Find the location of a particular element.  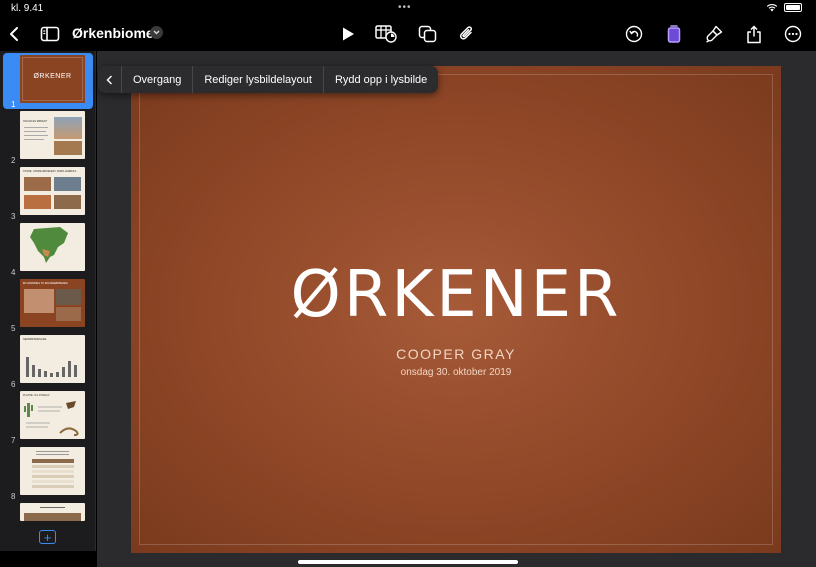

status-time: kl. 9.41 is located at coordinates (27, 8).